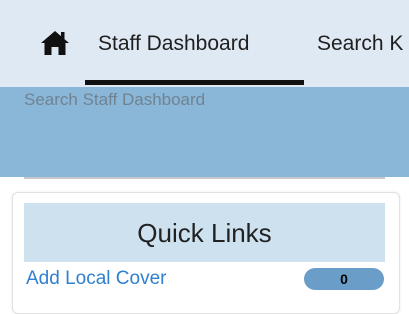  I want to click on count-badge: 0, so click(344, 279).